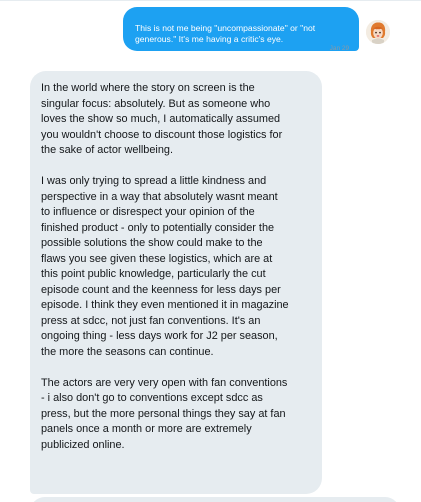 The image size is (421, 502). Describe the element at coordinates (356, 48) in the screenshot. I see `check-icon: ✓` at that location.